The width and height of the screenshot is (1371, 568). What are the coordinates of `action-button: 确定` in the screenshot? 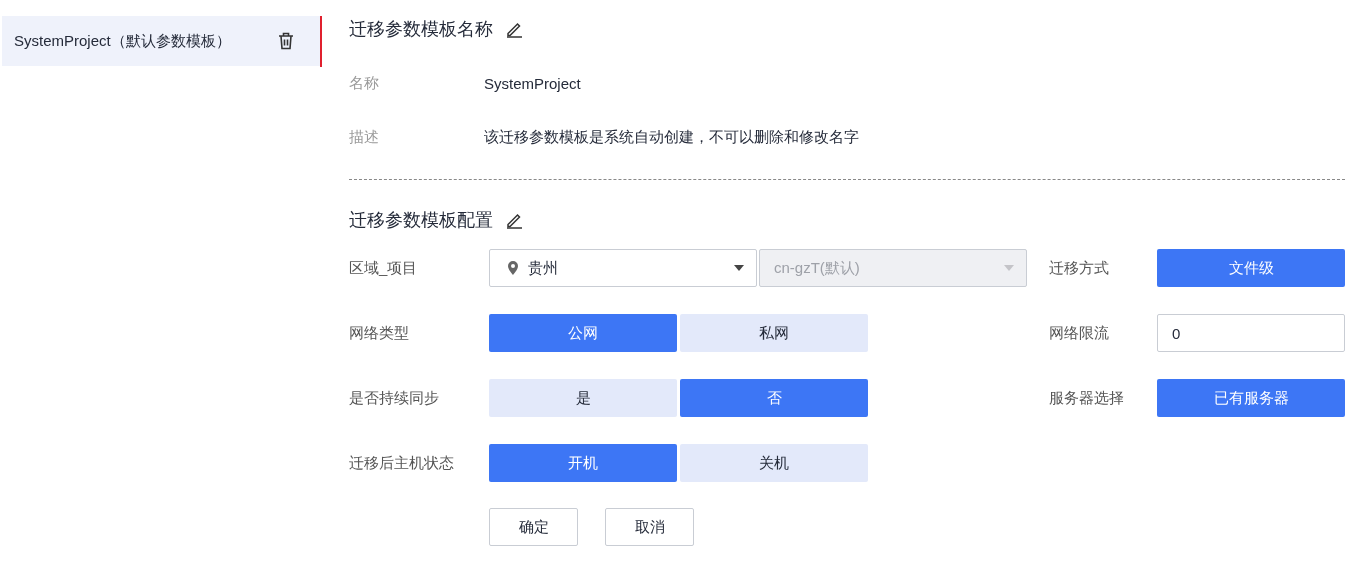 It's located at (533, 527).